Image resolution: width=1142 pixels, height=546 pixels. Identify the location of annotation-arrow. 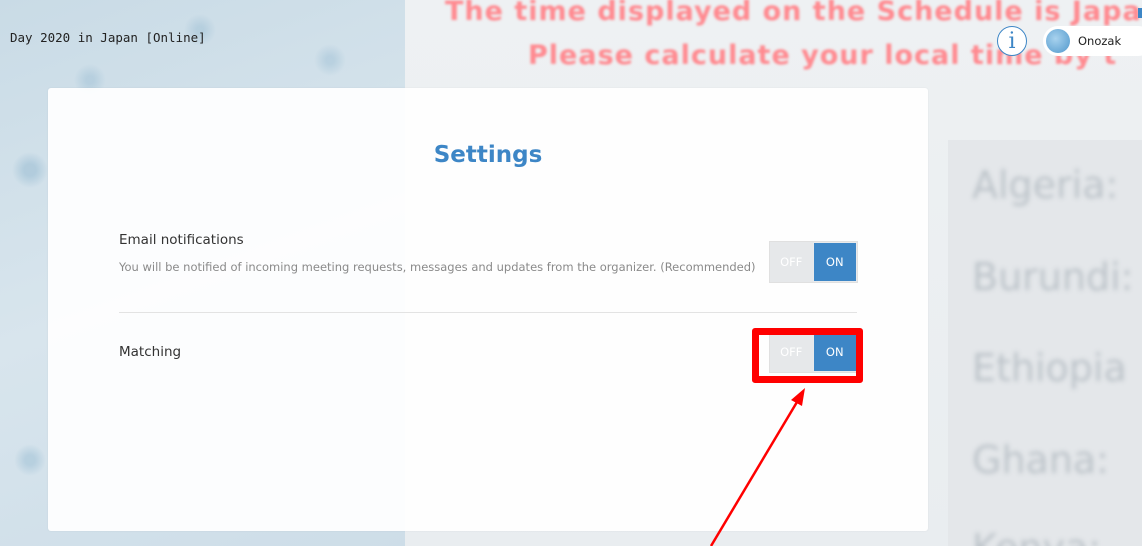
(757, 467).